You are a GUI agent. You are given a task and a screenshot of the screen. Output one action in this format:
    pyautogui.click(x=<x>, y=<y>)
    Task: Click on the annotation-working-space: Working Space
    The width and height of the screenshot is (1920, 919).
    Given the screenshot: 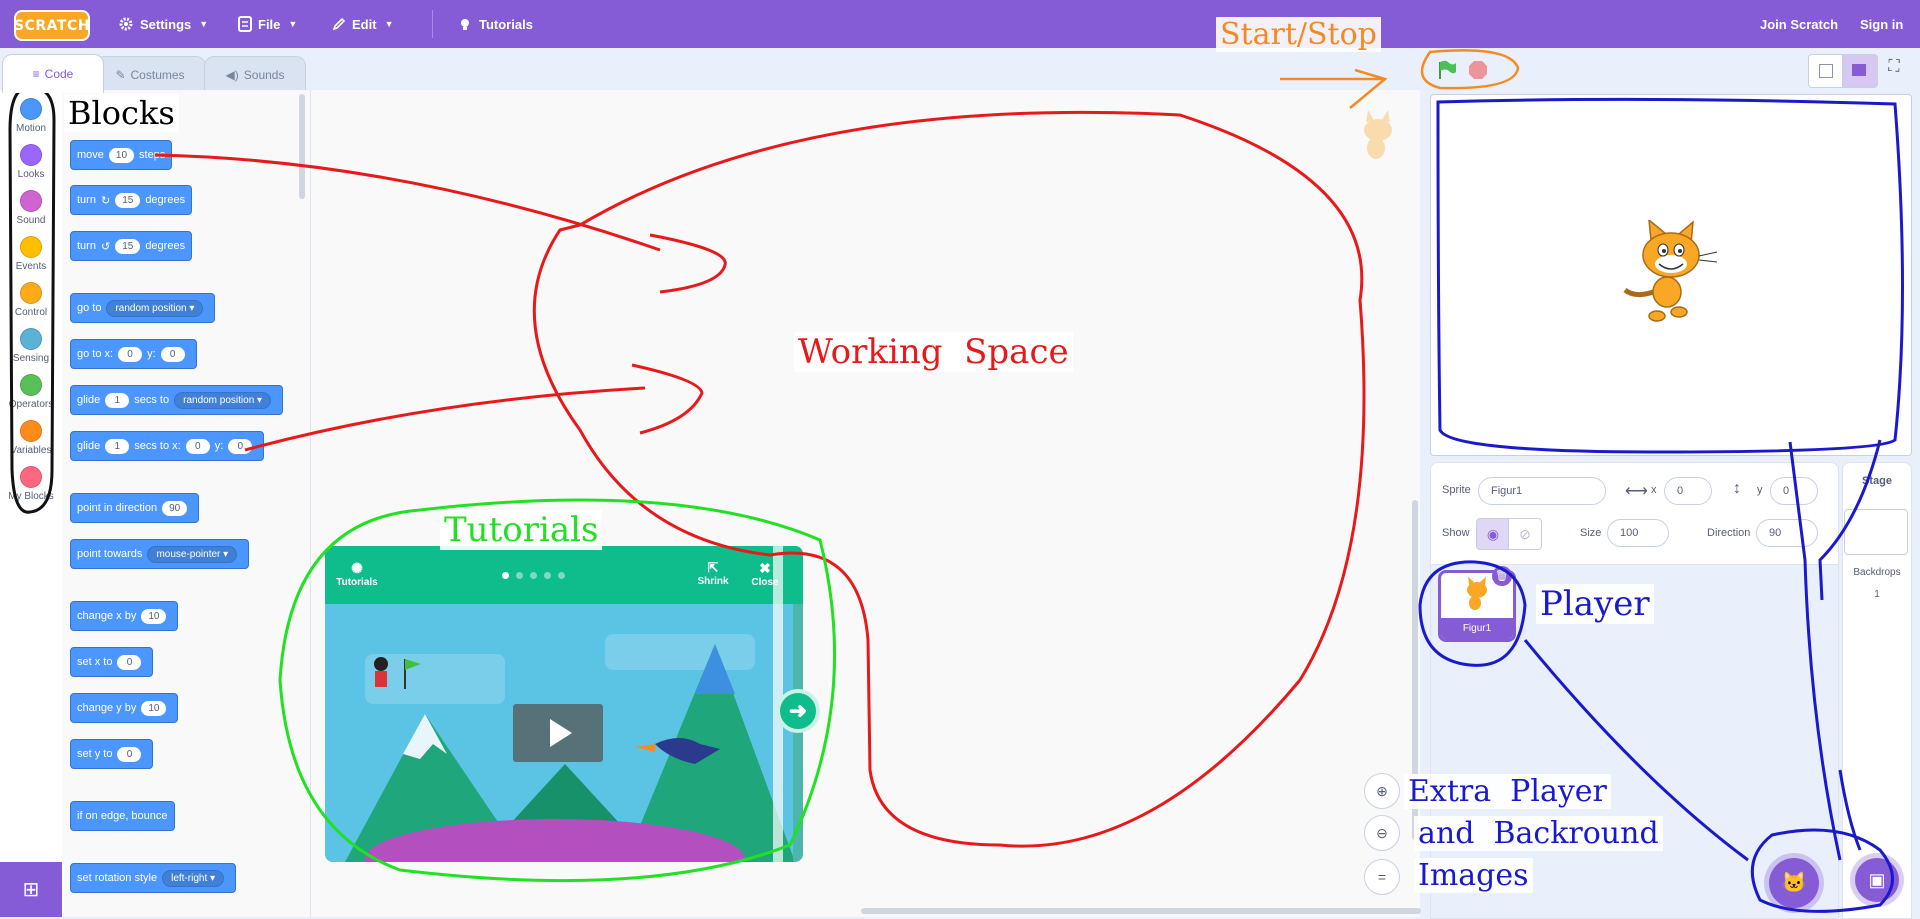 What is the action you would take?
    pyautogui.click(x=933, y=352)
    